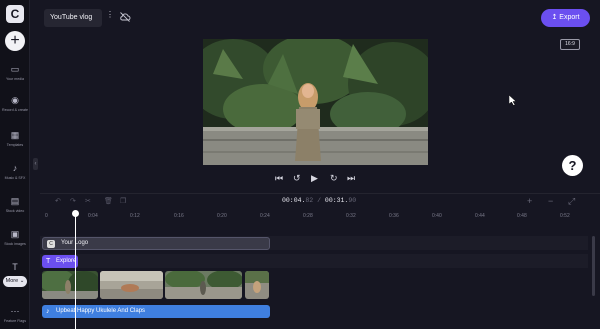  Describe the element at coordinates (48, 311) in the screenshot. I see `music-note-icon: ♪` at that location.